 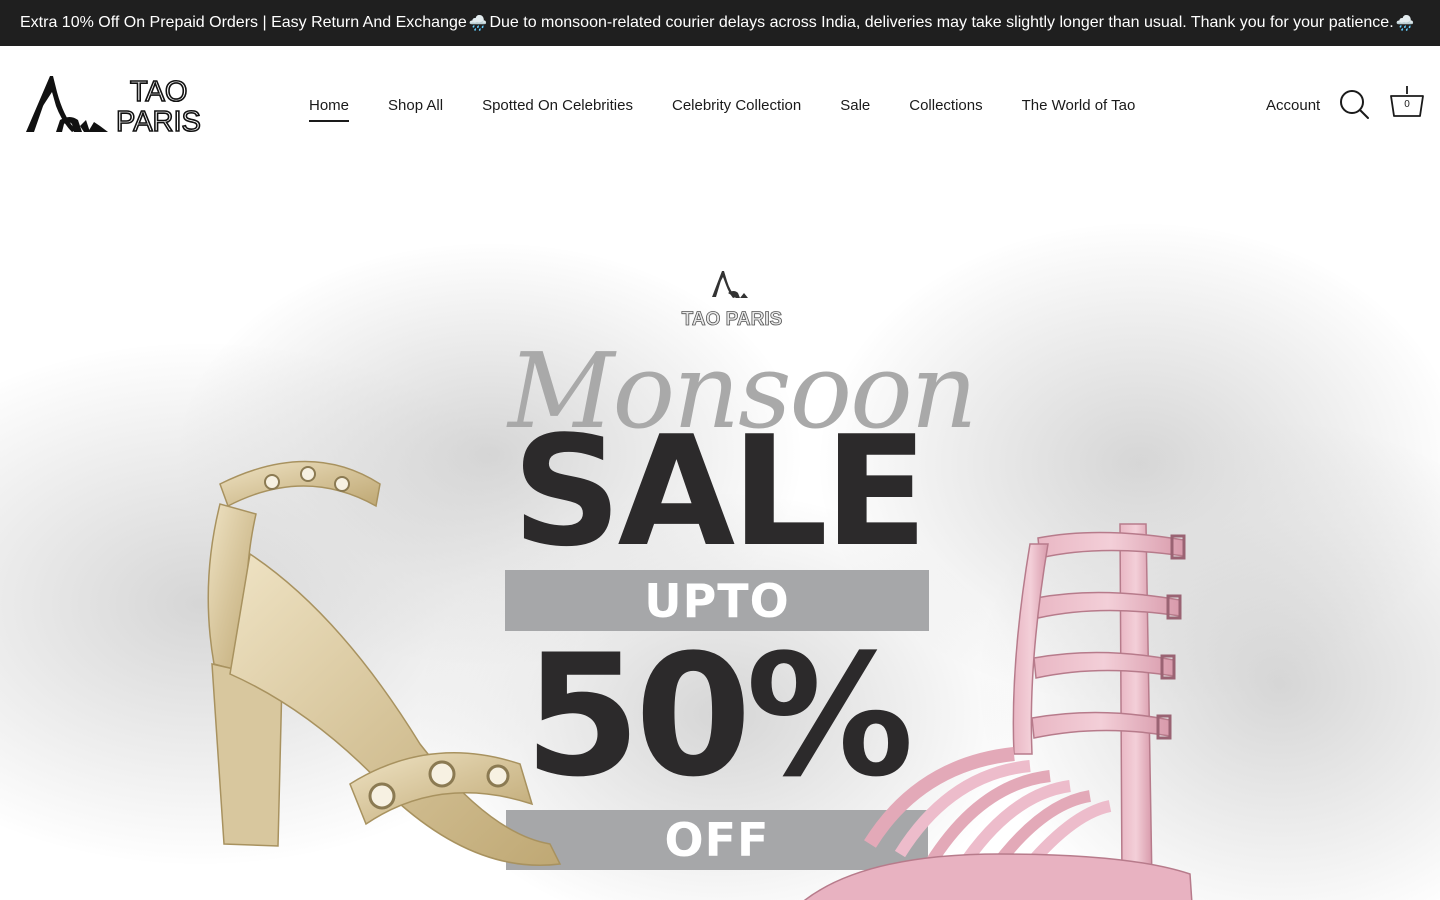 I want to click on hero-brand-text: TAO PARIS, so click(x=732, y=319).